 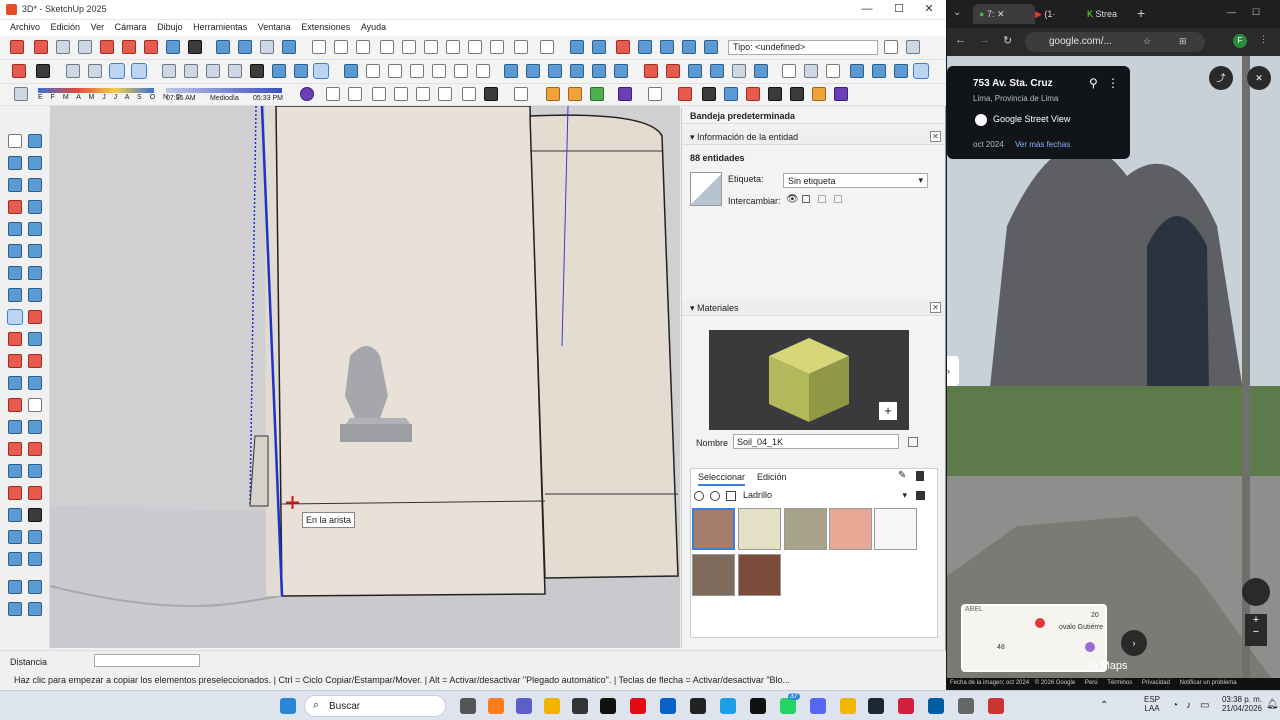 What do you see at coordinates (170, 27) in the screenshot?
I see `menu-dibujo: Dibujo` at bounding box center [170, 27].